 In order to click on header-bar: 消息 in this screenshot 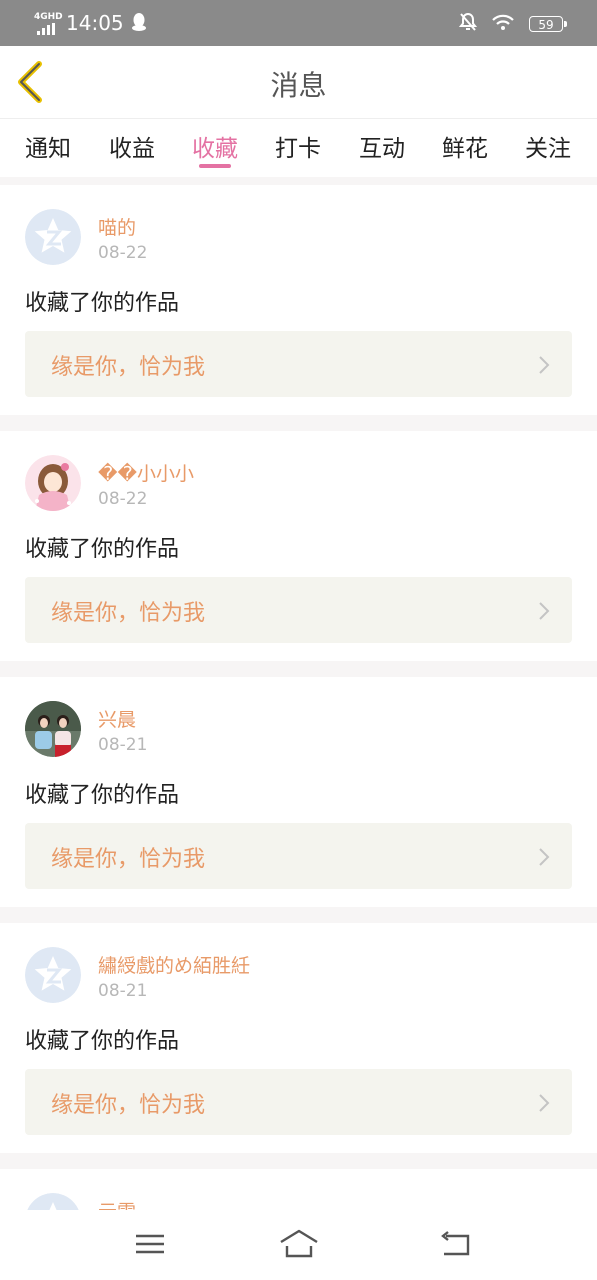, I will do `click(298, 82)`.